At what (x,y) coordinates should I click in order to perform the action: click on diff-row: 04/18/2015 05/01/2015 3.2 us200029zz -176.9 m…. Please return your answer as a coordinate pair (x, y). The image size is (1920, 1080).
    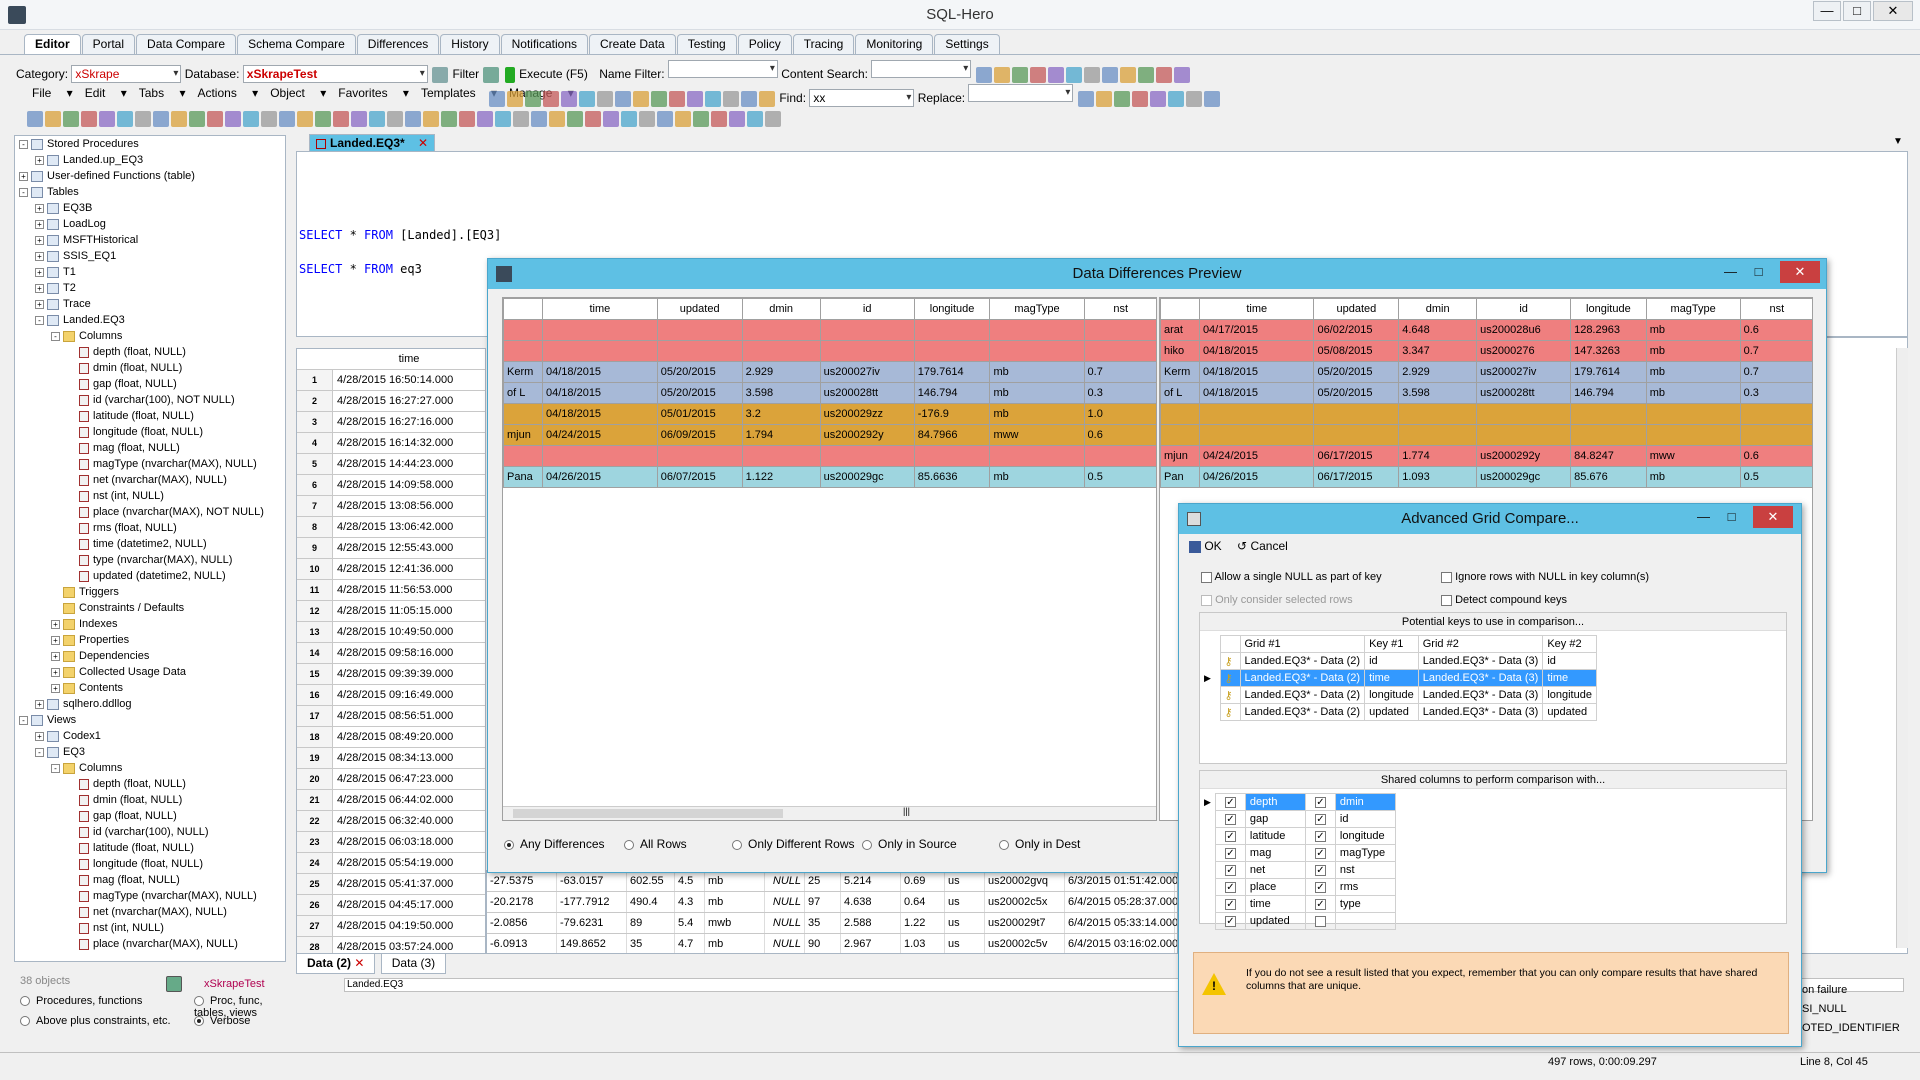
    Looking at the image, I should click on (829, 414).